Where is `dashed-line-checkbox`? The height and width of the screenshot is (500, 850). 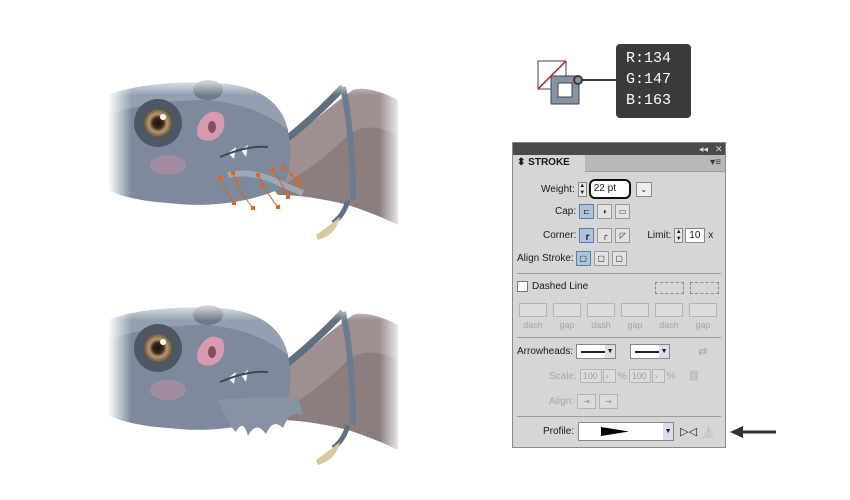 dashed-line-checkbox is located at coordinates (522, 286).